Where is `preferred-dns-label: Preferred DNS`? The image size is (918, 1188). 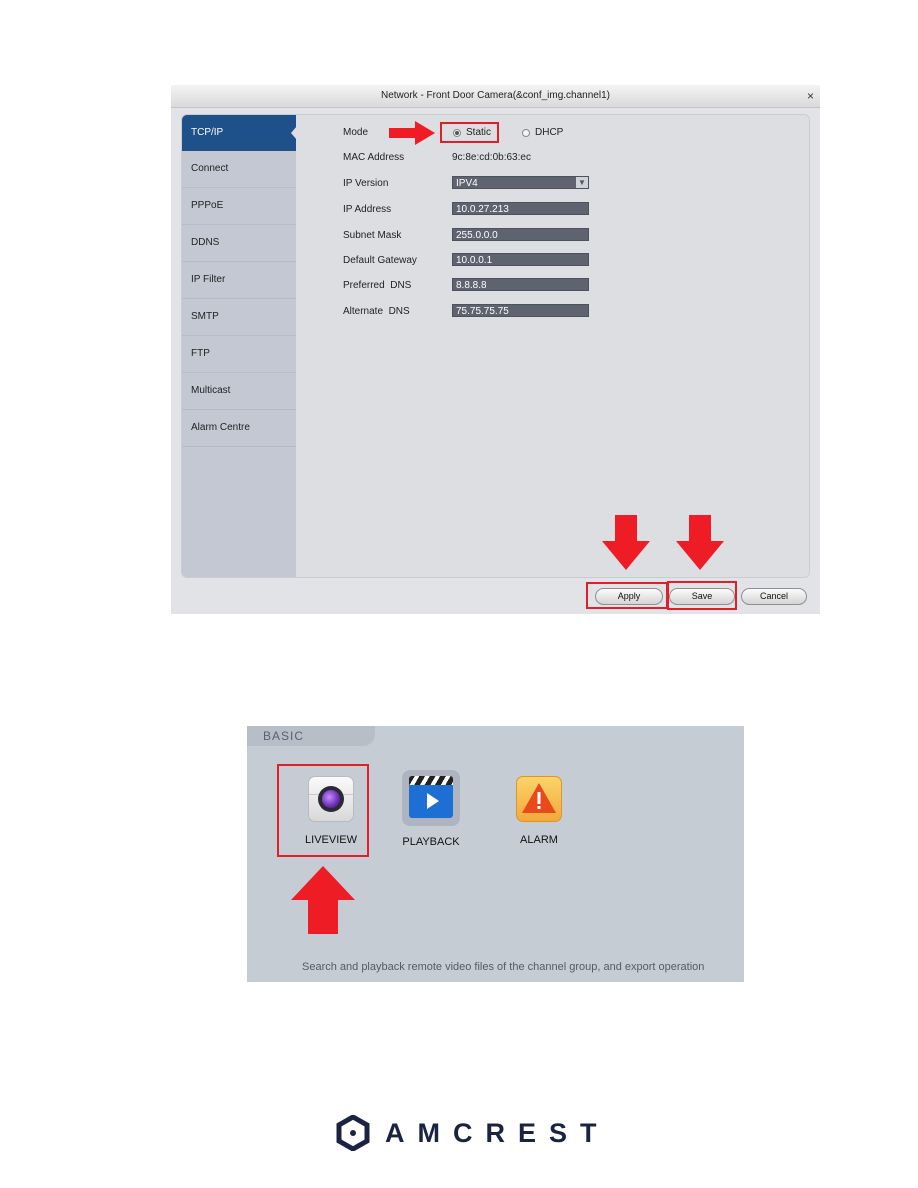
preferred-dns-label: Preferred DNS is located at coordinates (377, 285).